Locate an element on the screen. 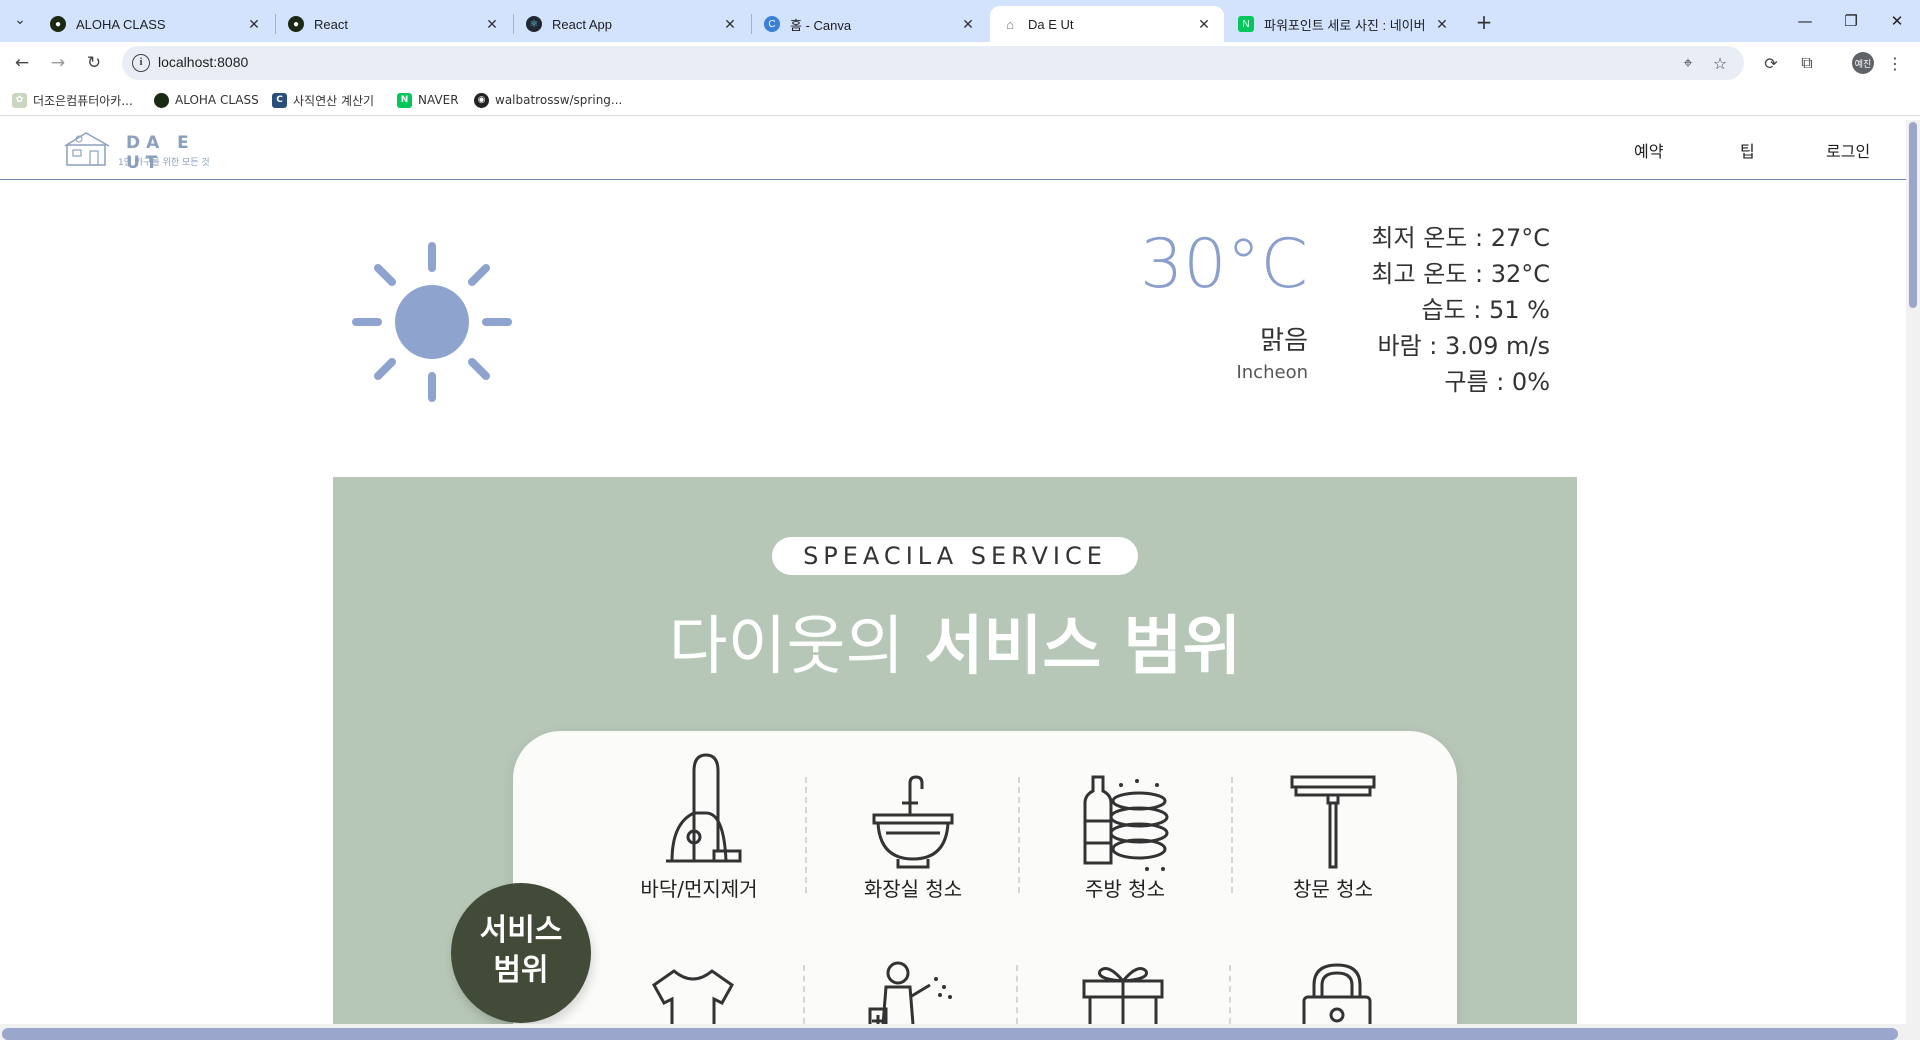 This screenshot has width=1920, height=1040. reload-button: ↻ is located at coordinates (94, 63).